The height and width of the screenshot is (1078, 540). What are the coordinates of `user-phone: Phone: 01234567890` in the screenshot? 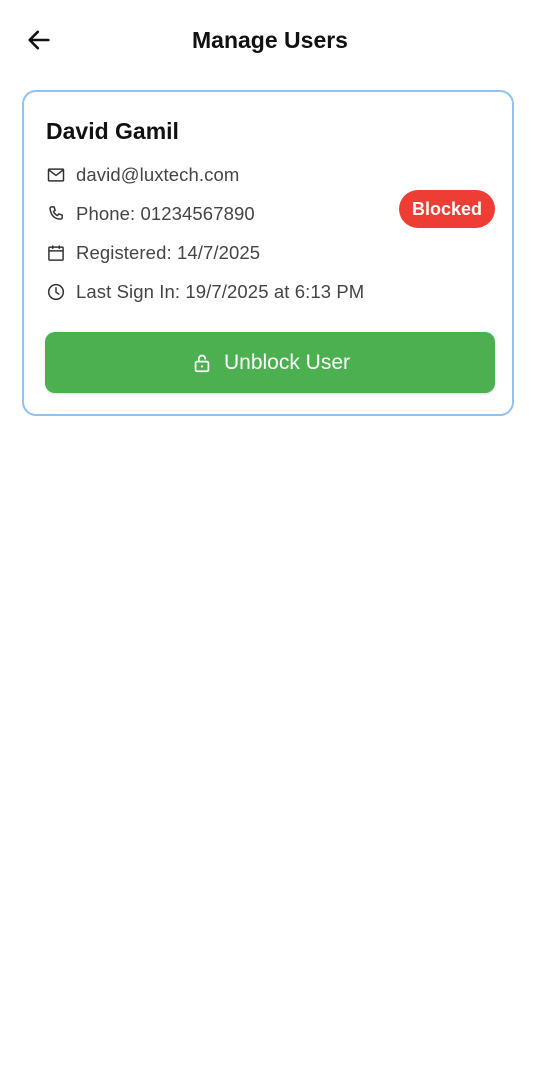 It's located at (165, 213).